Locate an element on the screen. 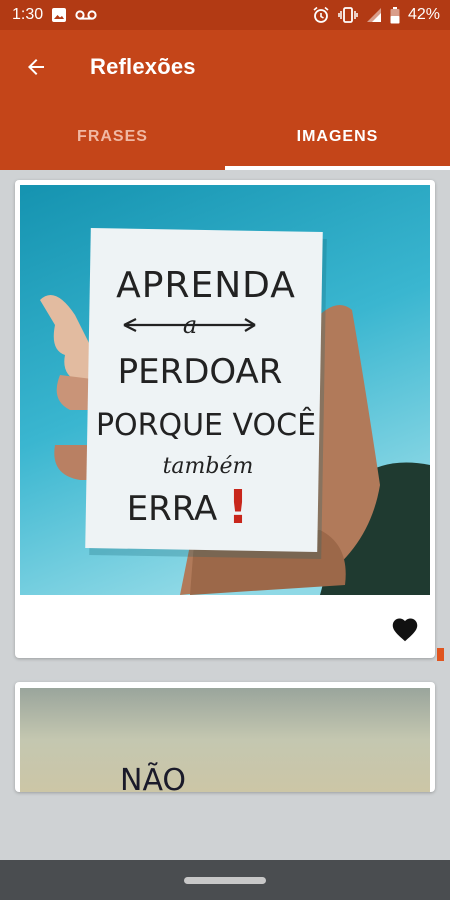  voicemail-icon is located at coordinates (86, 15).